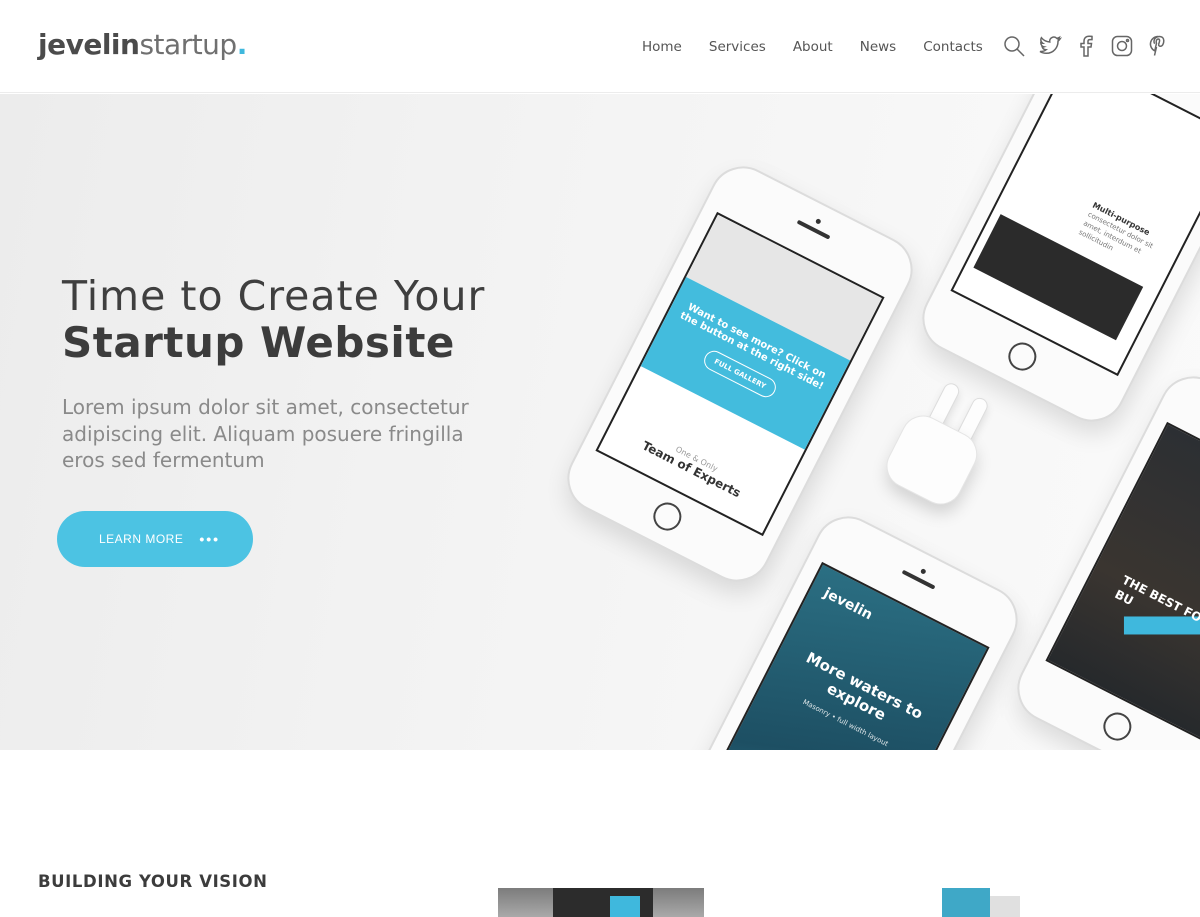 The image size is (1200, 917). I want to click on learn-more-button: LEARN MORE •••, so click(155, 539).